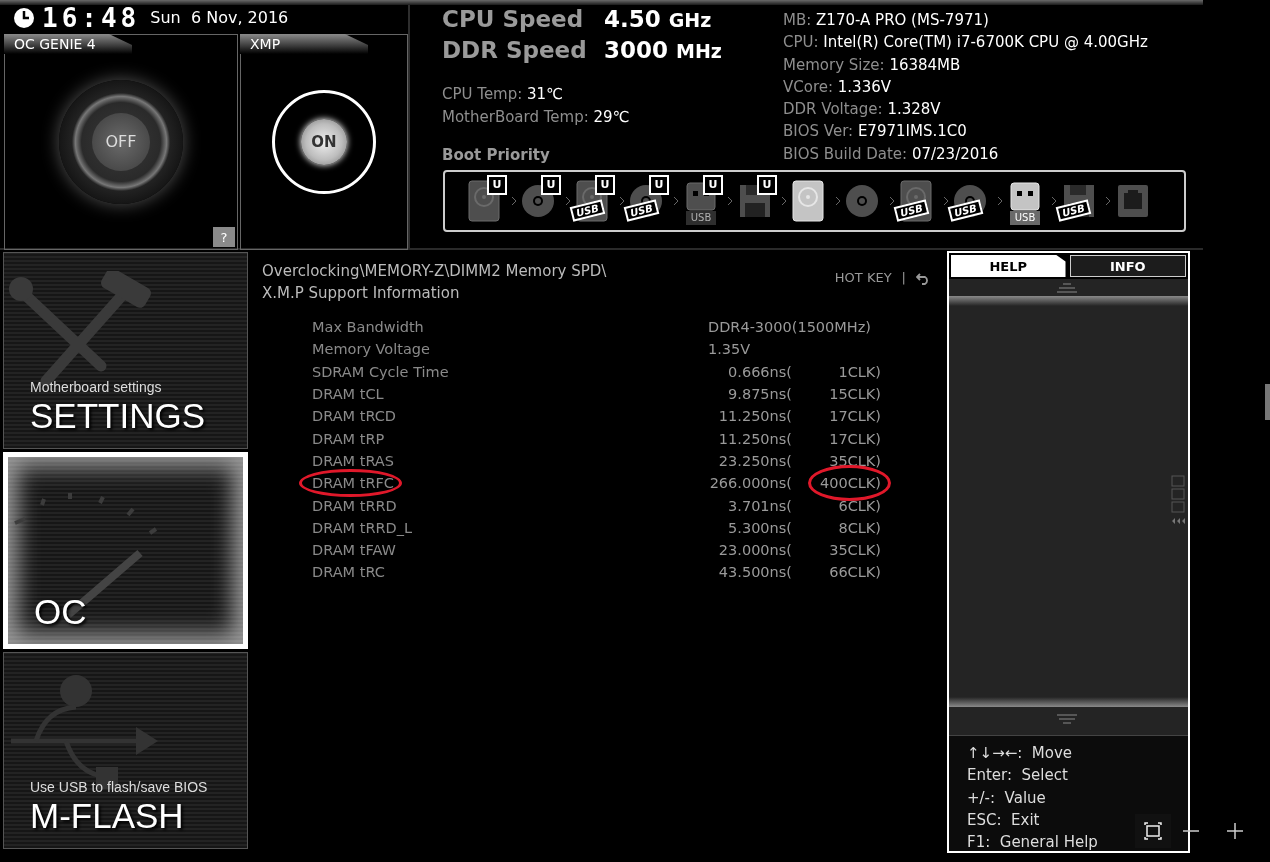 This screenshot has width=1270, height=862. Describe the element at coordinates (855, 572) in the screenshot. I see `clock-cycles: 66CLK)` at that location.